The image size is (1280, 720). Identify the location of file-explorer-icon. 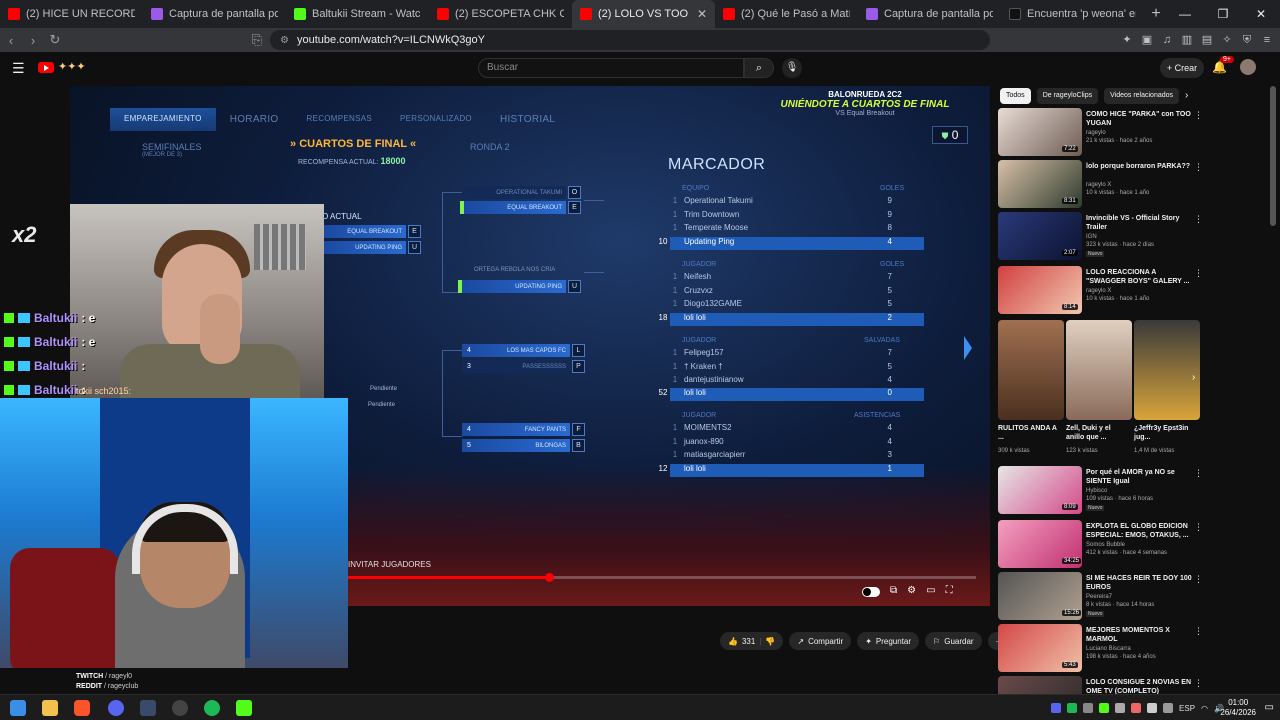
(50, 708).